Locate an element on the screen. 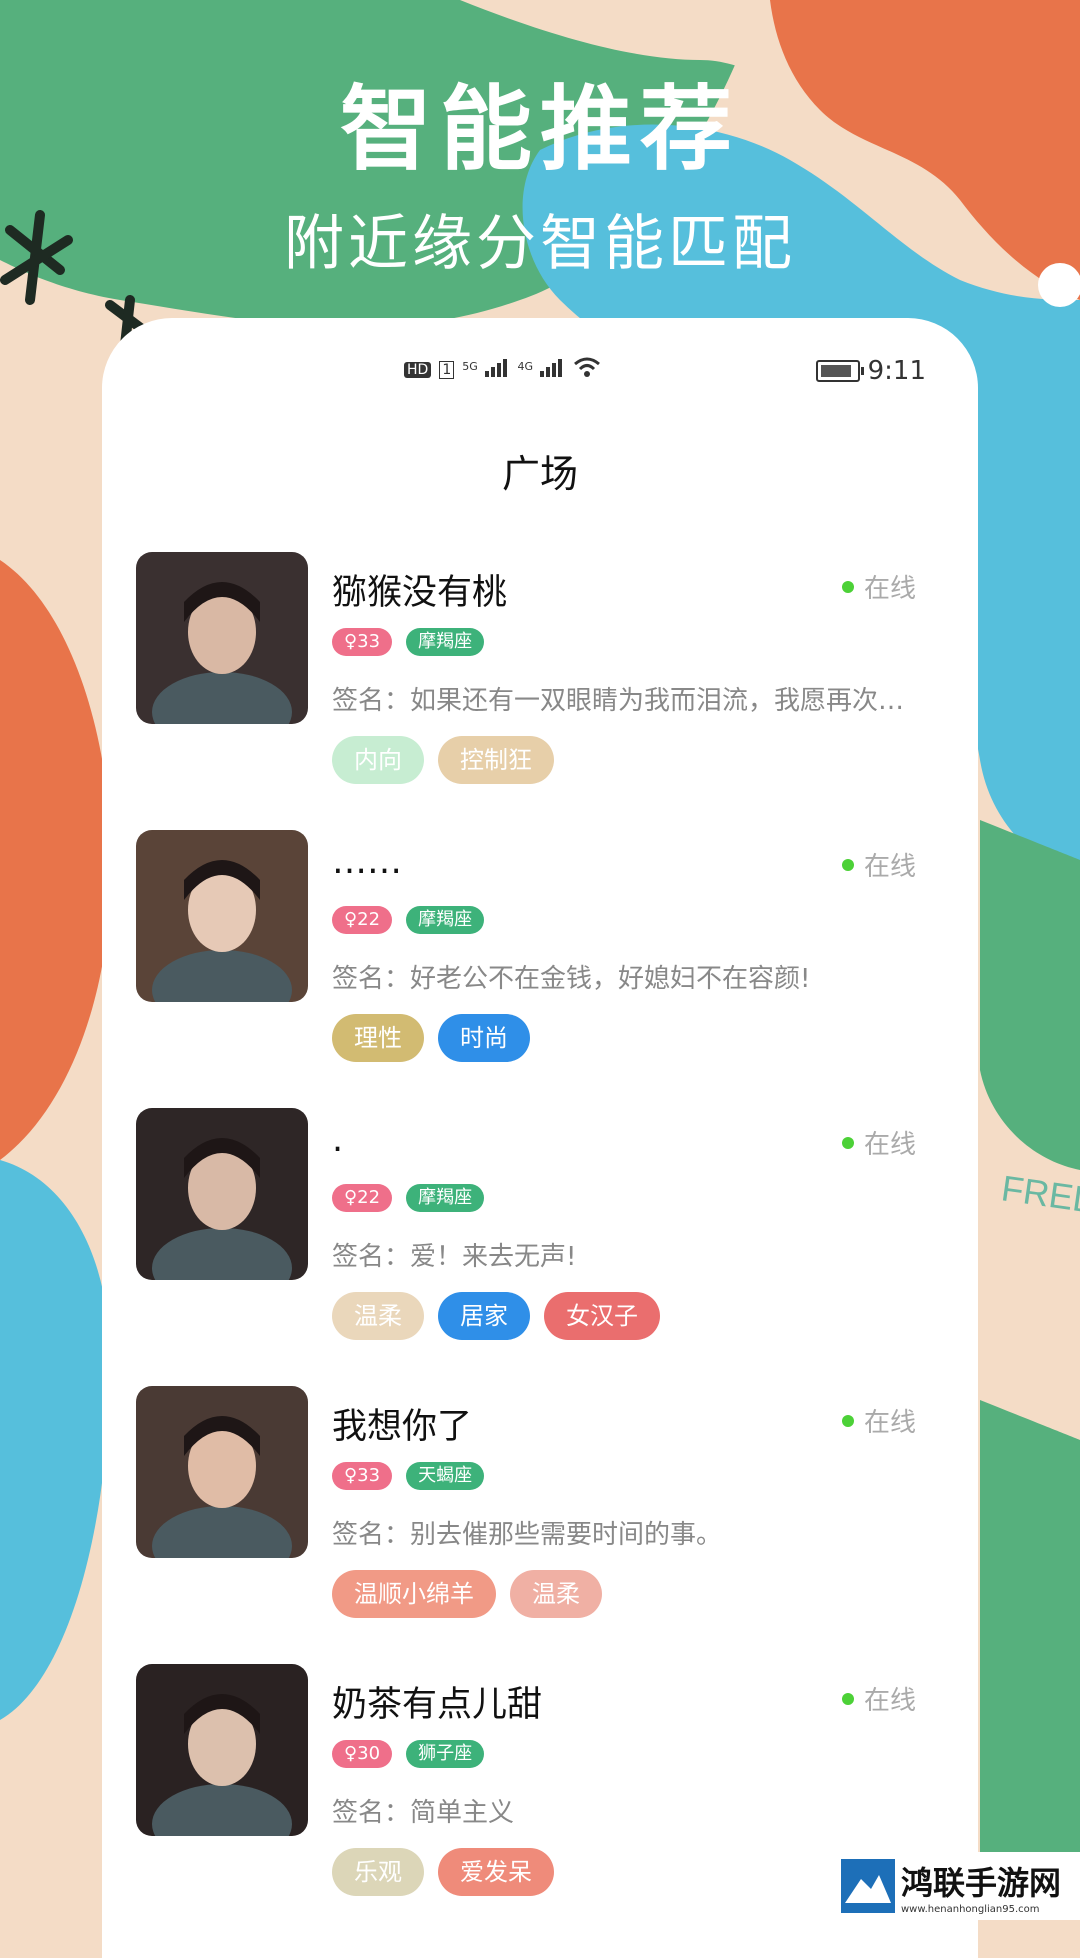 Image resolution: width=1080 pixels, height=1958 pixels. status-right: 9:11 is located at coordinates (870, 371).